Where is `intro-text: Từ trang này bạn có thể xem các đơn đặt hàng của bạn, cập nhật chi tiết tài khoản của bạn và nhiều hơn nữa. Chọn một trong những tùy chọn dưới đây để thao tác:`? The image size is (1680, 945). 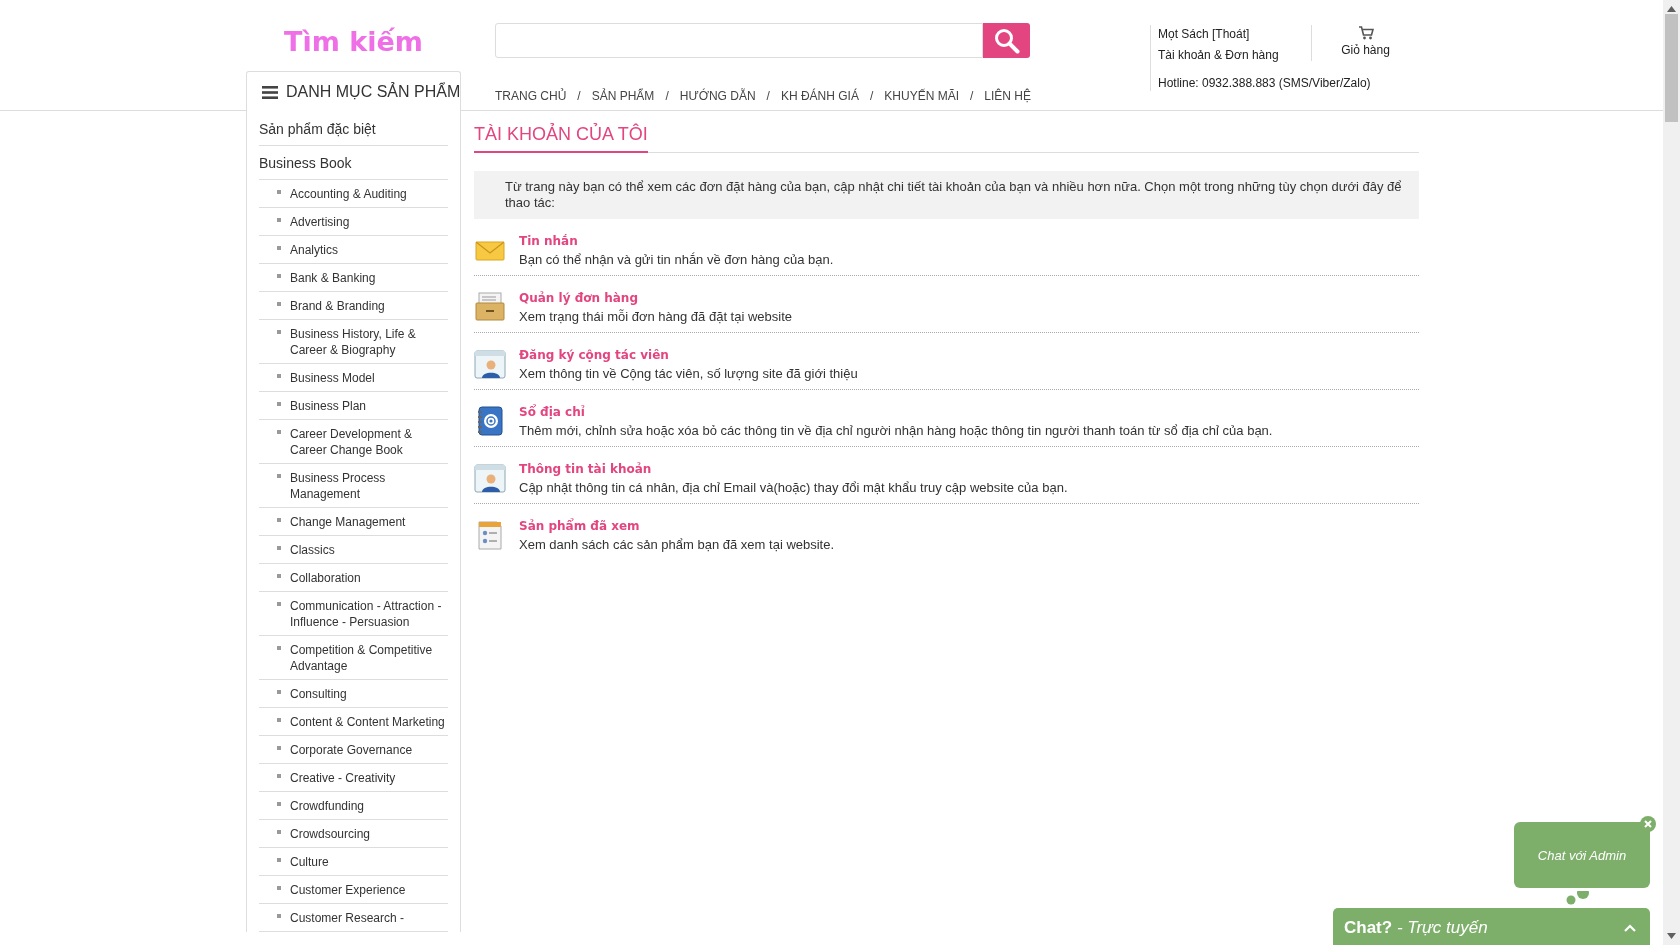
intro-text: Từ trang này bạn có thể xem các đơn đặt hàng của bạn, cập nhật chi tiết tài khoản của bạn và nhiều hơn nữa. Chọn một trong những tùy chọn dưới đây để thao tác: is located at coordinates (946, 195).